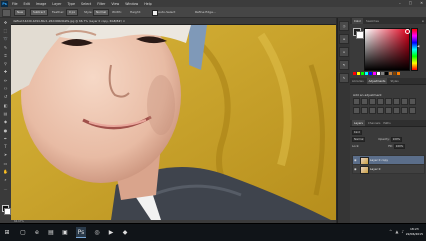 The height and width of the screenshot is (241, 426). Describe the element at coordinates (344, 26) in the screenshot. I see `history-panel-icon: ◷` at that location.